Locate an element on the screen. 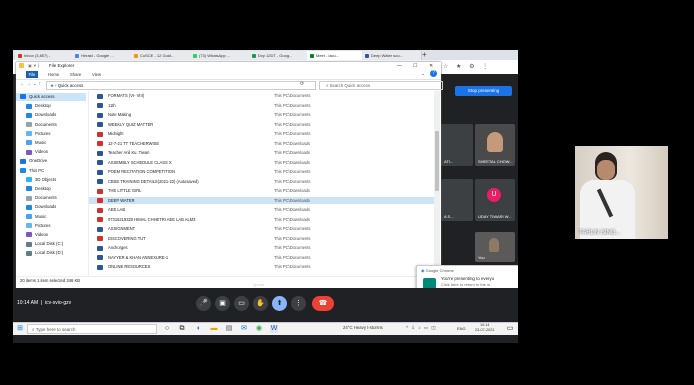 Image resolution: width=694 pixels, height=385 pixels. maximize-button: ☐ is located at coordinates (415, 66).